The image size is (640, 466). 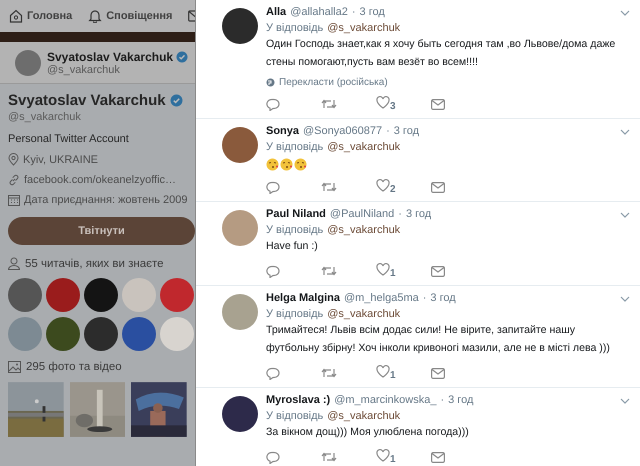 What do you see at coordinates (60, 160) in the screenshot?
I see `profile-location: Kyiv, UKRAINE` at bounding box center [60, 160].